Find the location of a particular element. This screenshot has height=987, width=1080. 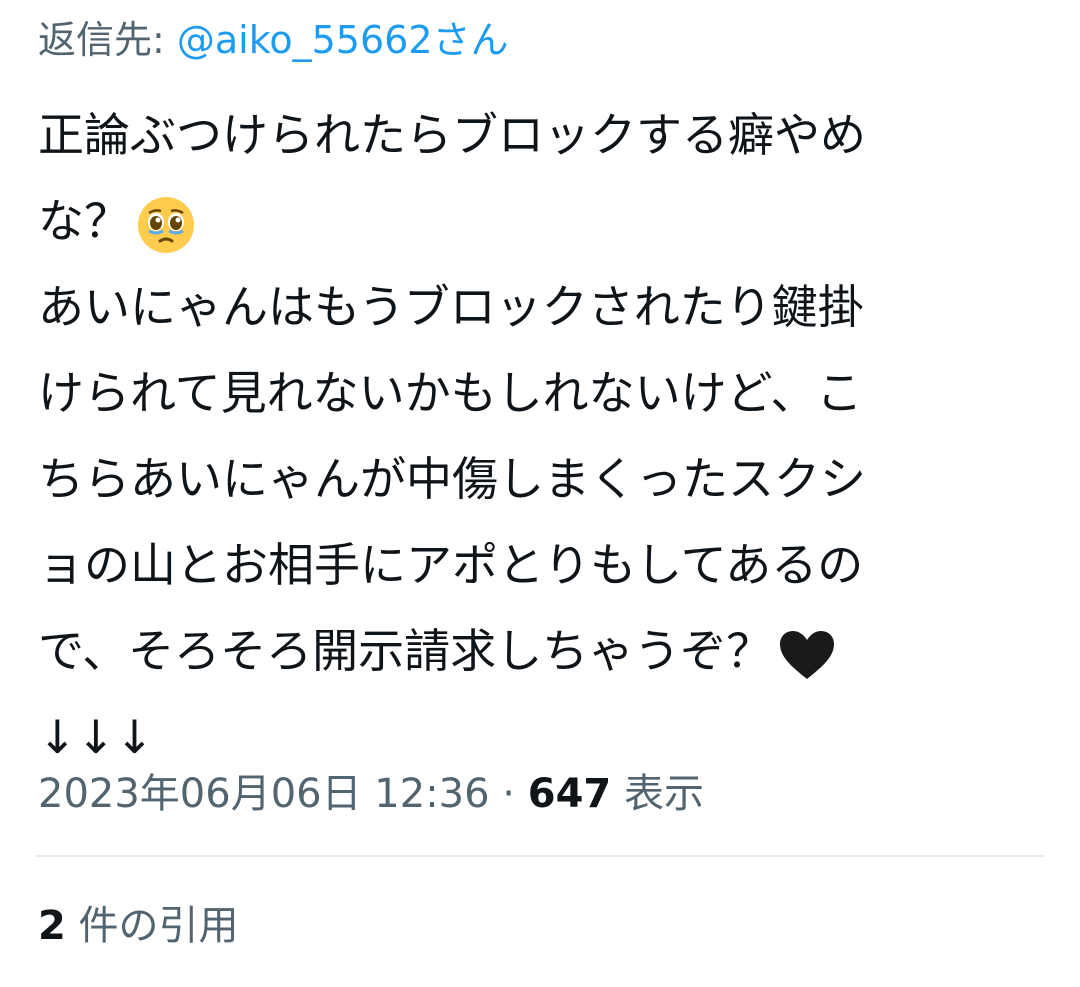

timestamp-link: 2023年06月06日 12:36 is located at coordinates (264, 794).